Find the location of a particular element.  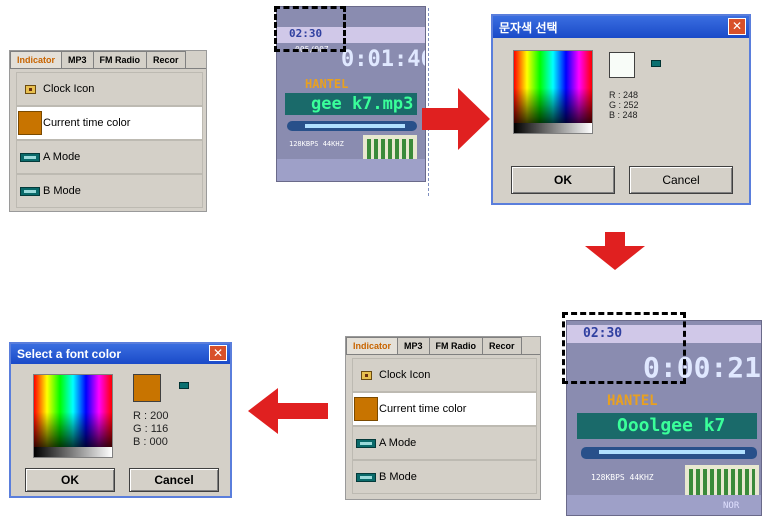

track-title: gee k7.mp3 is located at coordinates (351, 104).